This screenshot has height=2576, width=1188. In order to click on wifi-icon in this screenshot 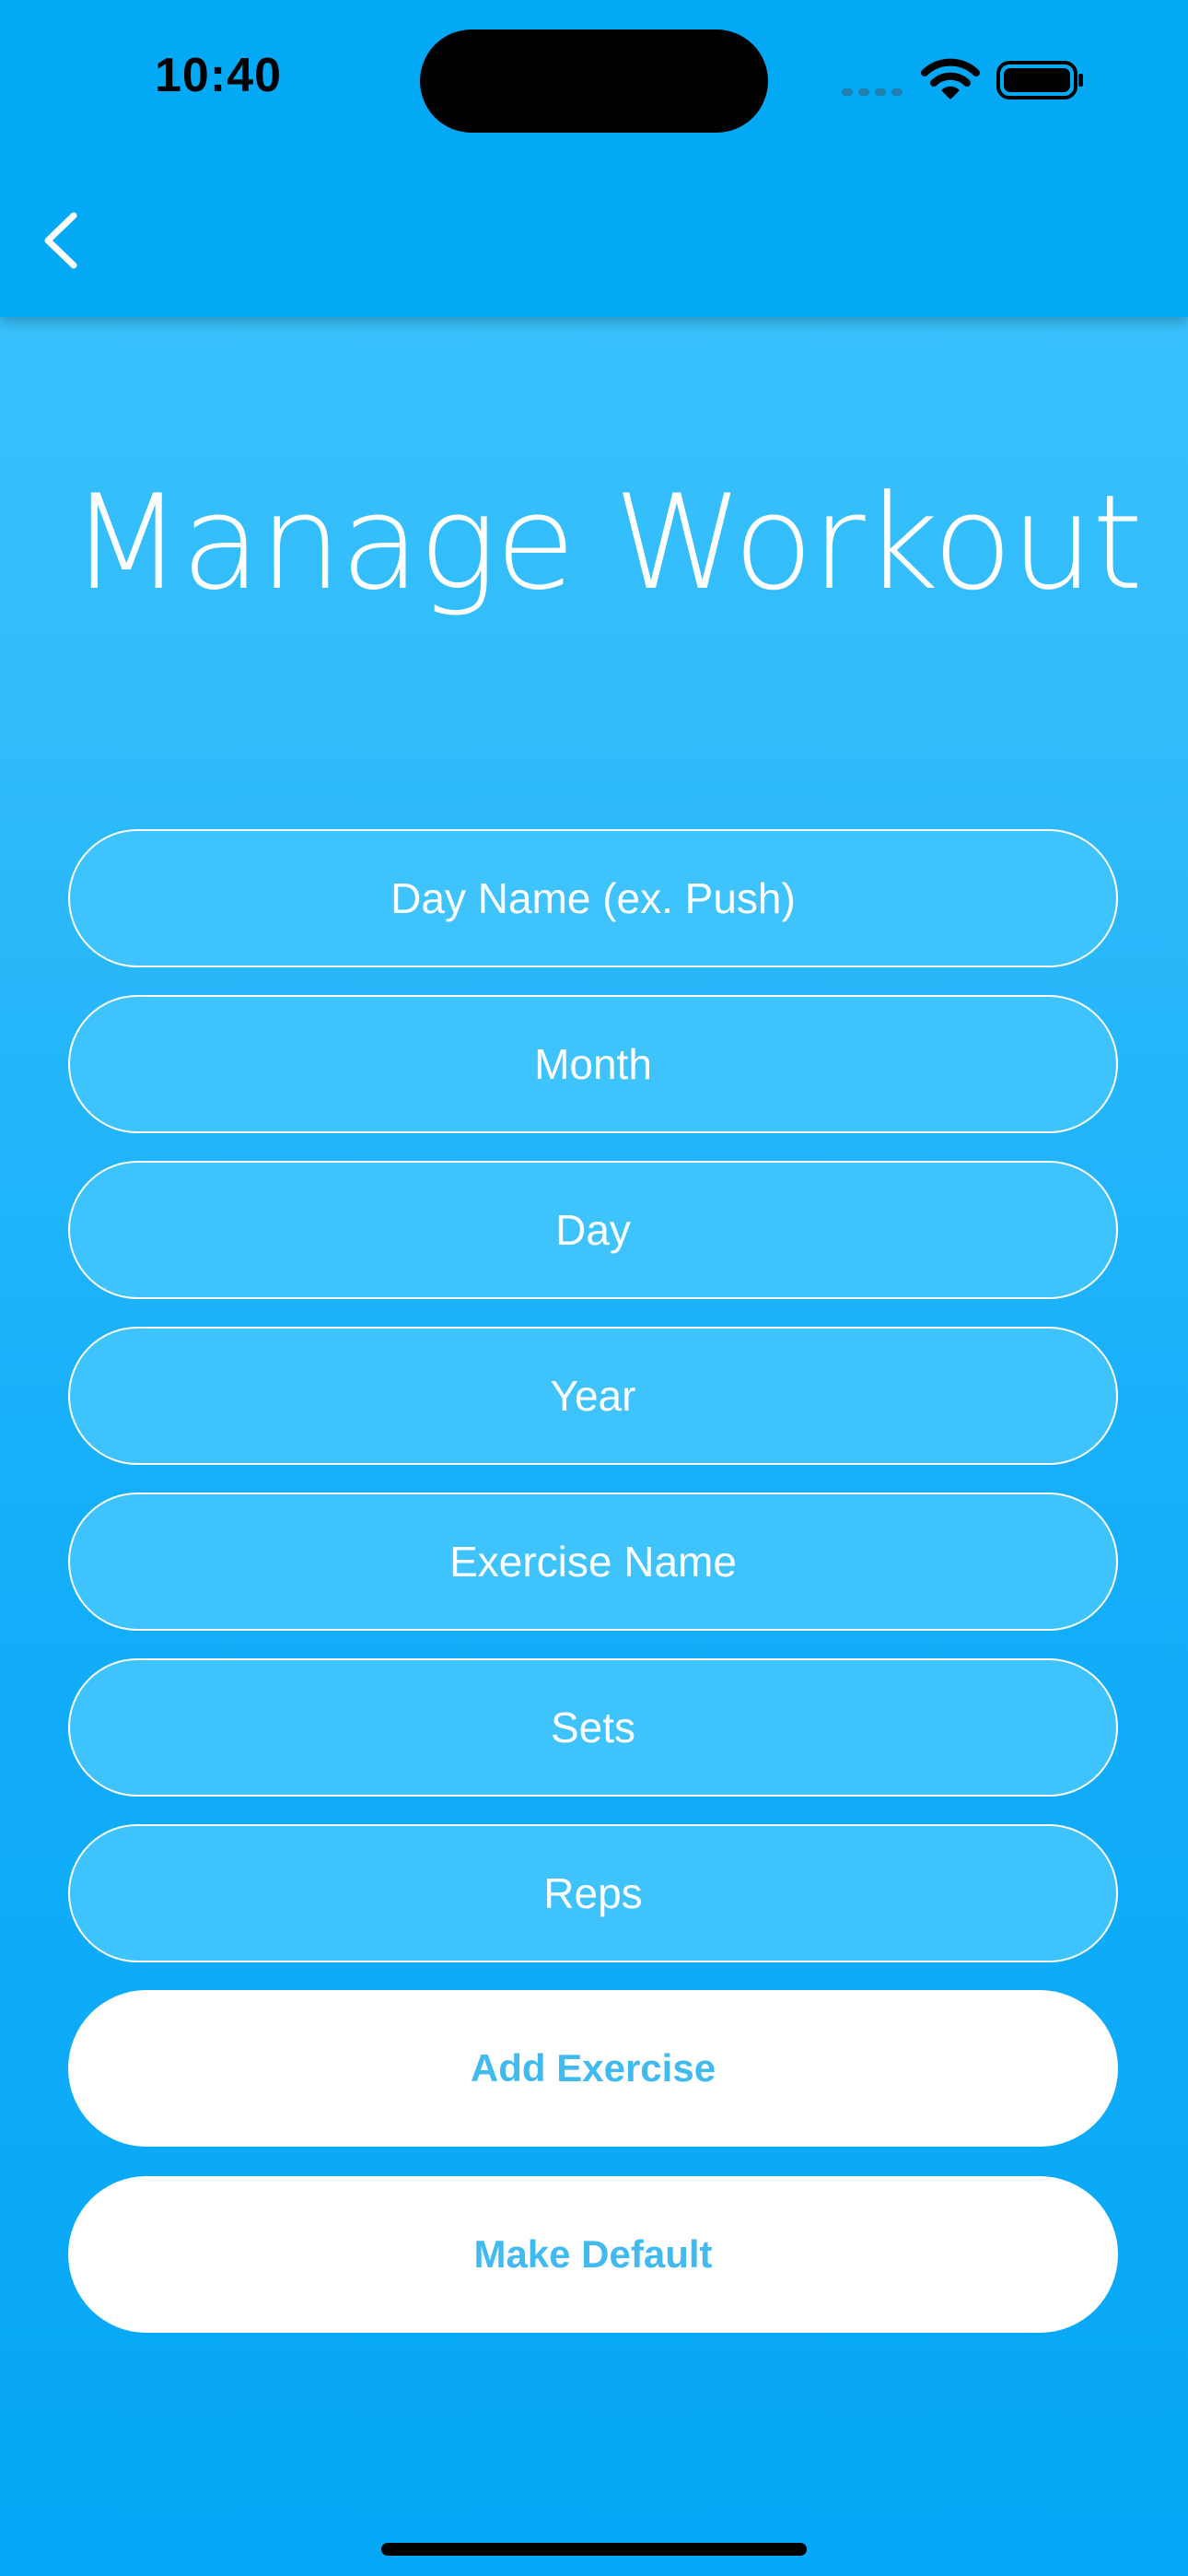, I will do `click(951, 79)`.